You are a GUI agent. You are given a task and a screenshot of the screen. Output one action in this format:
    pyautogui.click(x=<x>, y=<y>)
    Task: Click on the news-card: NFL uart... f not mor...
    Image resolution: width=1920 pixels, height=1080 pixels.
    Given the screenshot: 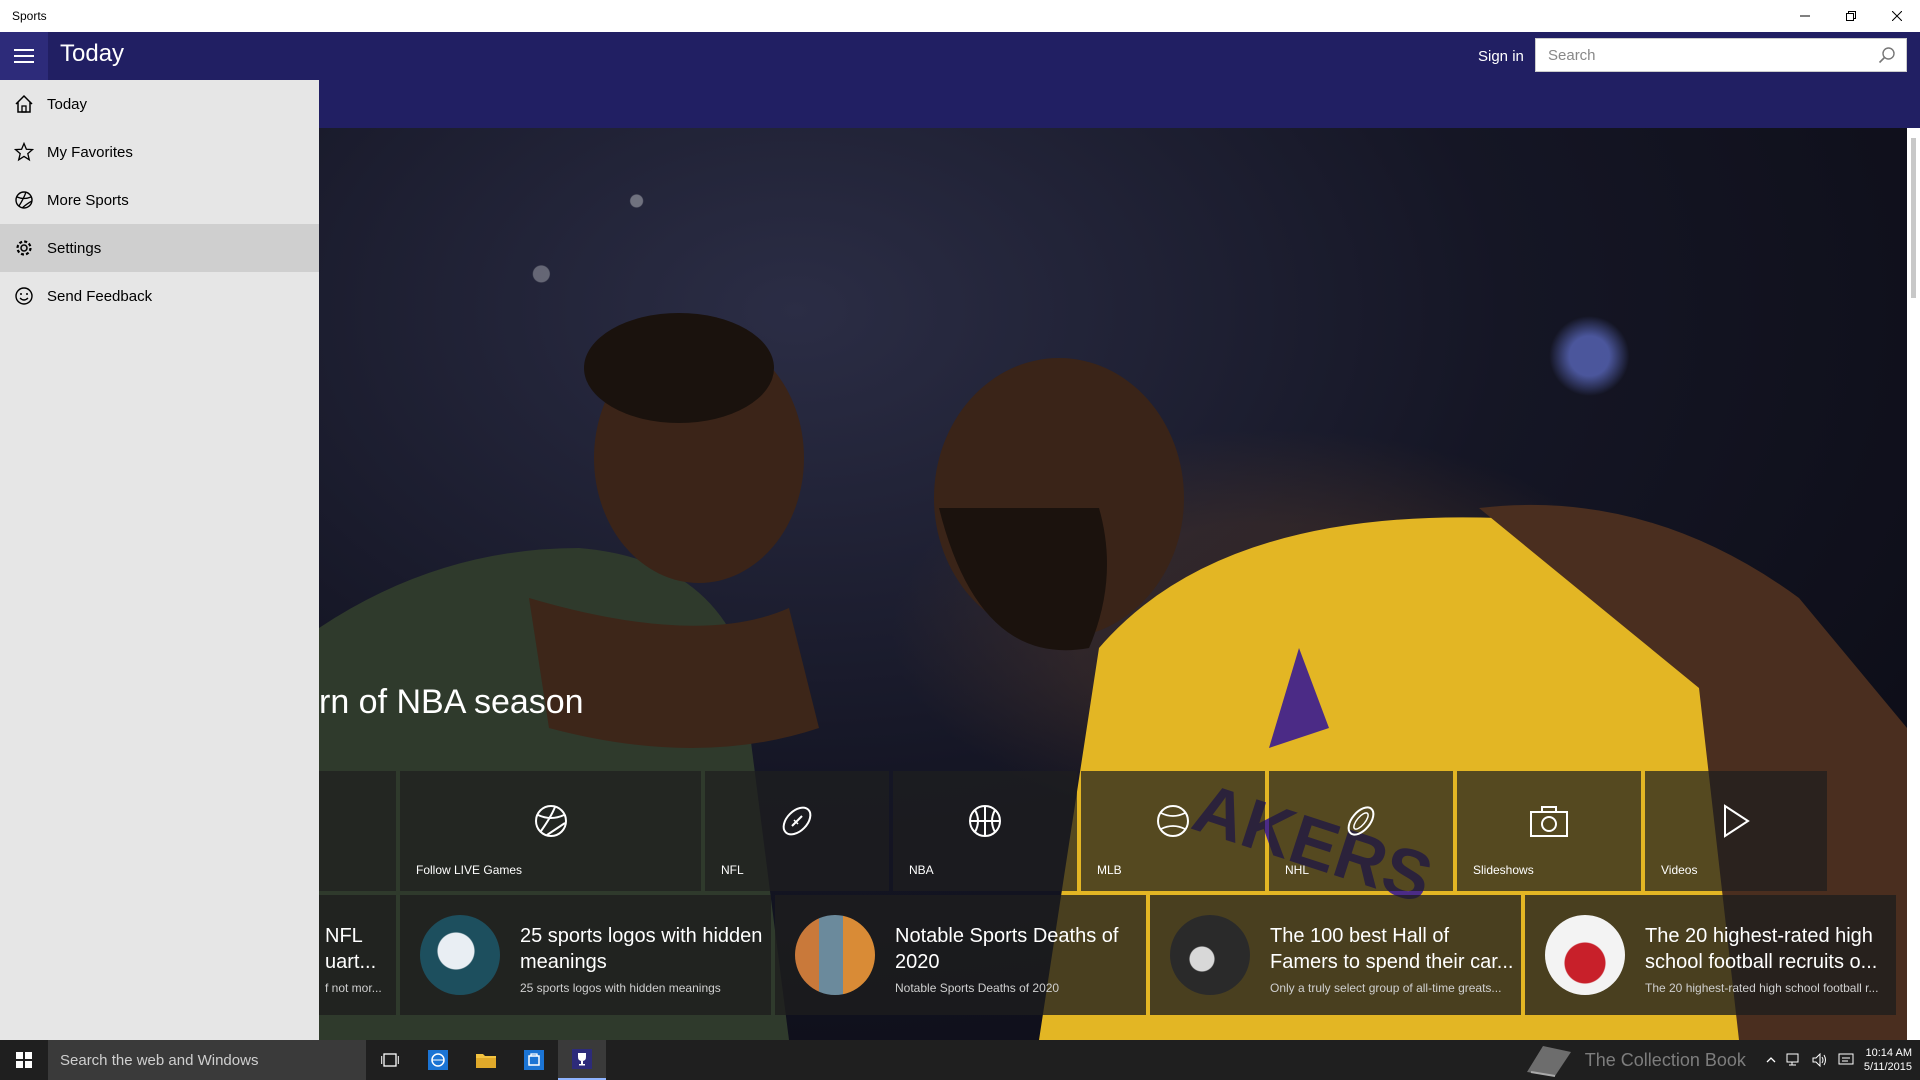 What is the action you would take?
    pyautogui.click(x=357, y=955)
    